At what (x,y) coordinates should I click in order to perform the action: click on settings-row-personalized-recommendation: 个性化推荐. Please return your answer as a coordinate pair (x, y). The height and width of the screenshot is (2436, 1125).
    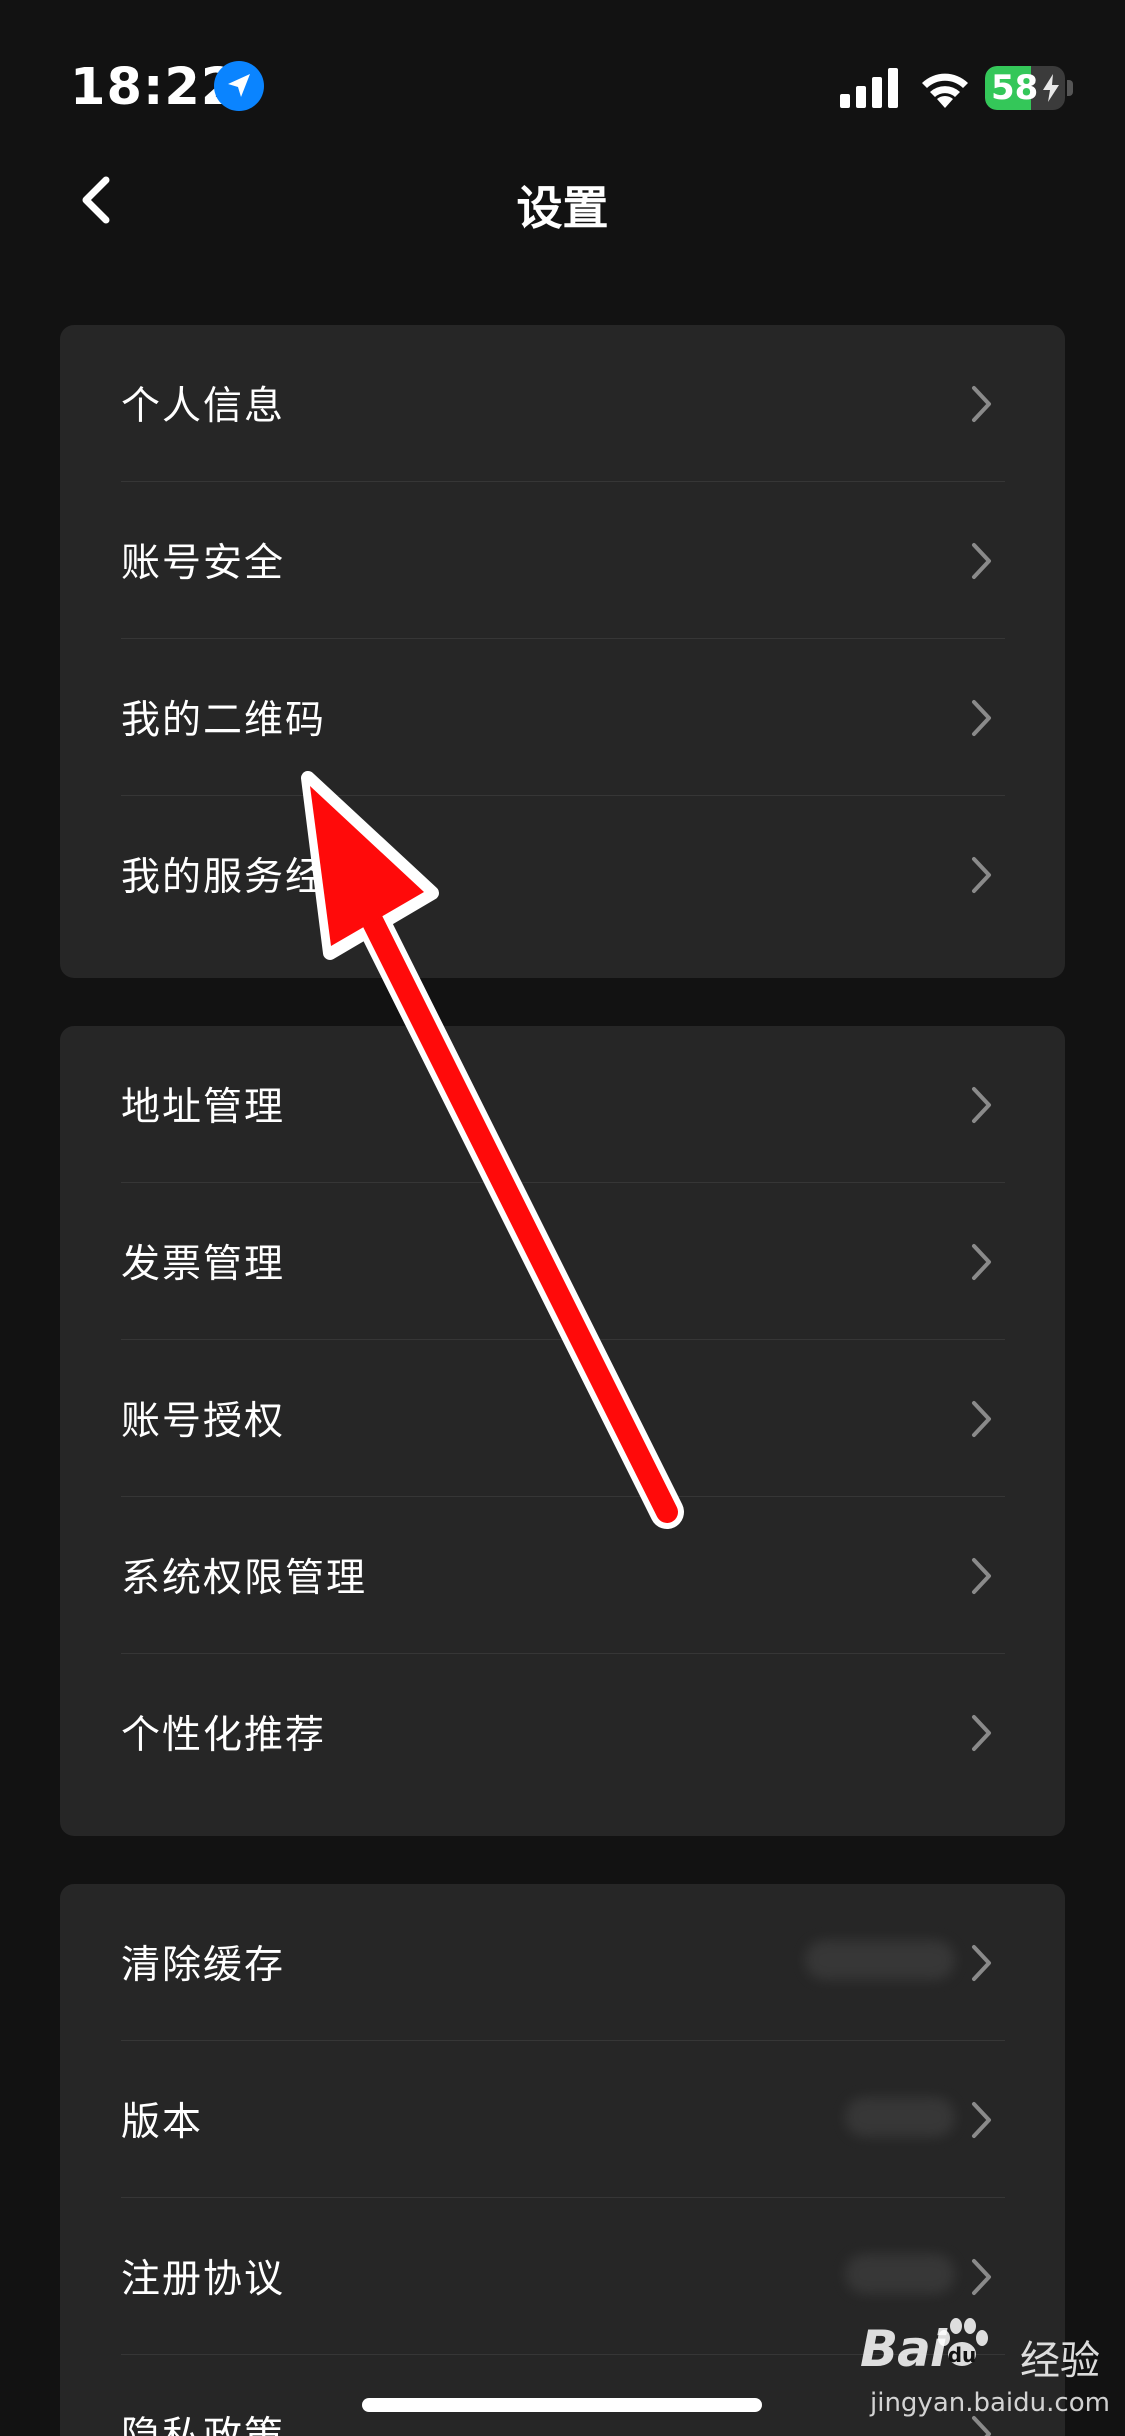
    Looking at the image, I should click on (562, 1732).